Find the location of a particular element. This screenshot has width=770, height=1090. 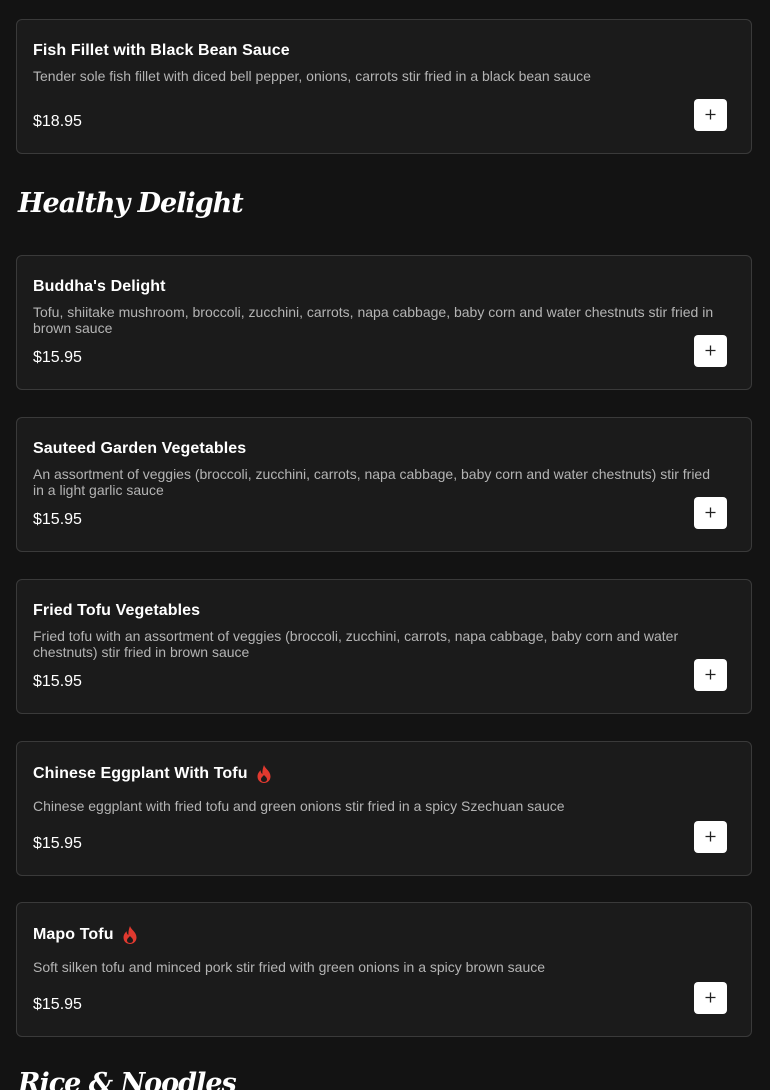

section-heading: Rice & Noodles is located at coordinates (127, 1079).